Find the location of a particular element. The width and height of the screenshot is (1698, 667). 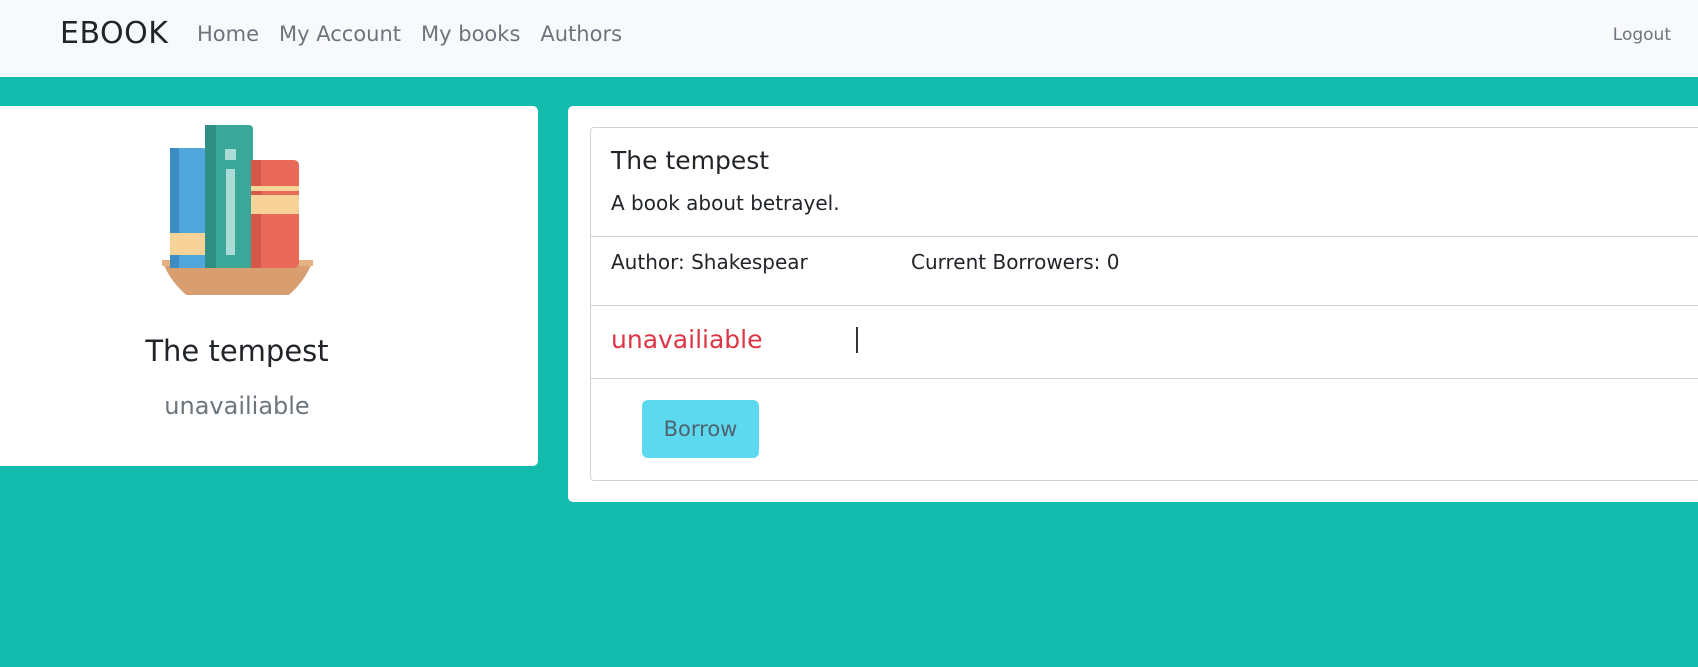

book-summary-title: The tempest is located at coordinates (237, 351).